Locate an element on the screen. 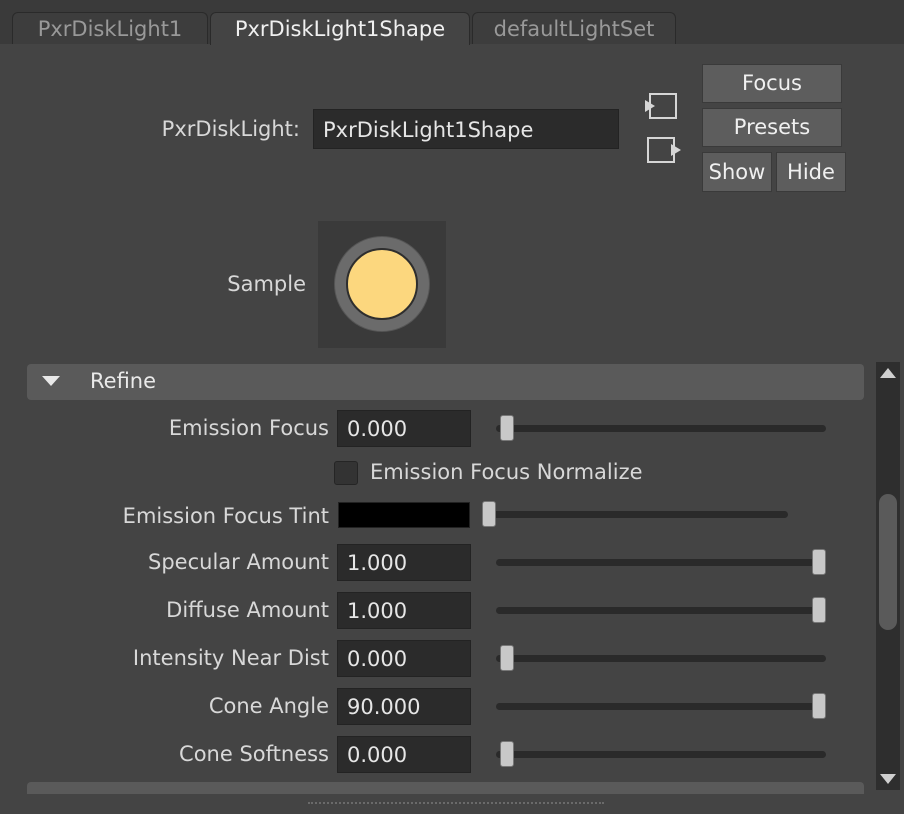  sample-label: Sample is located at coordinates (266, 284).